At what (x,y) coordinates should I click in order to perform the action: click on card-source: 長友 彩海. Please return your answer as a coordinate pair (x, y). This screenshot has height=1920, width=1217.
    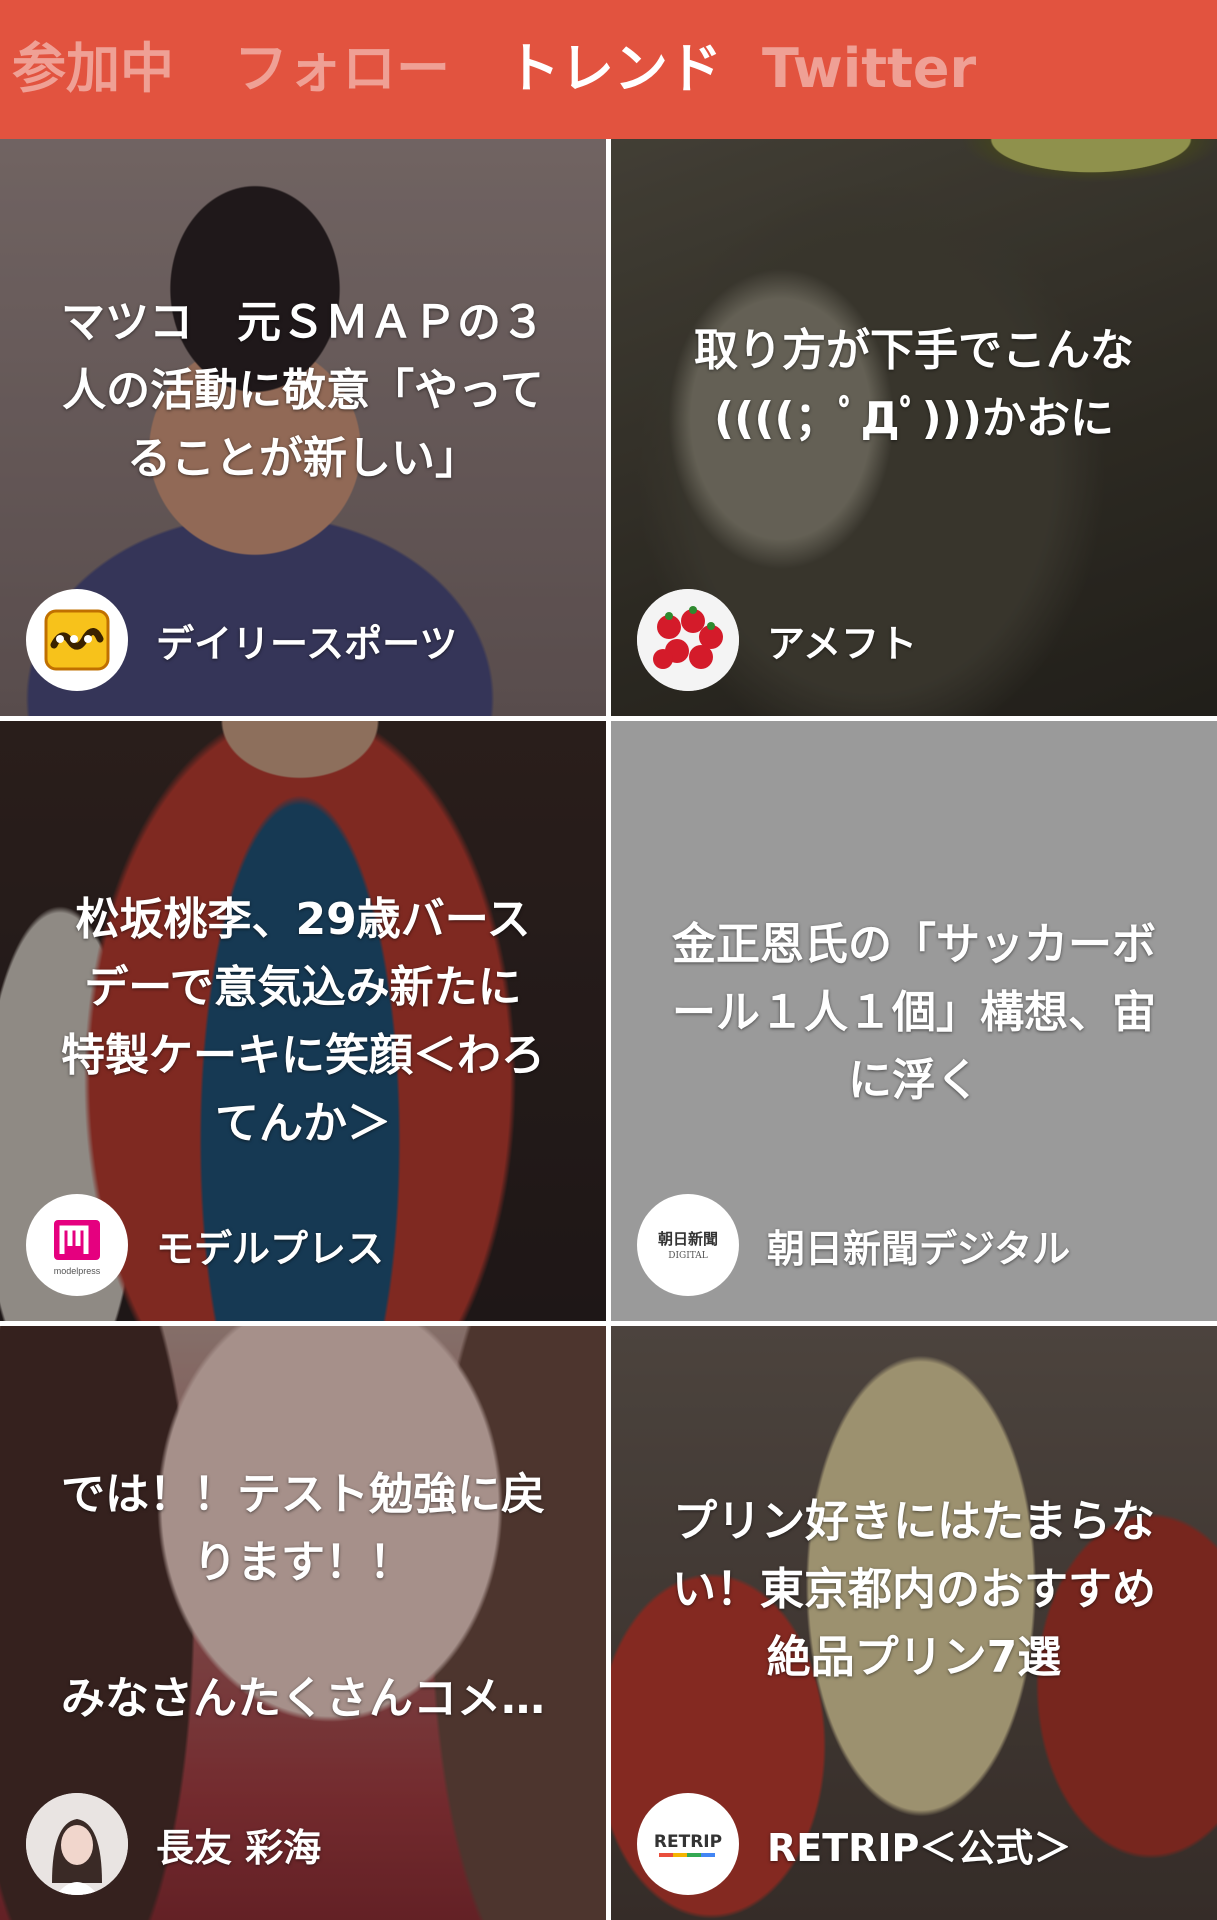
    Looking at the image, I should click on (173, 1844).